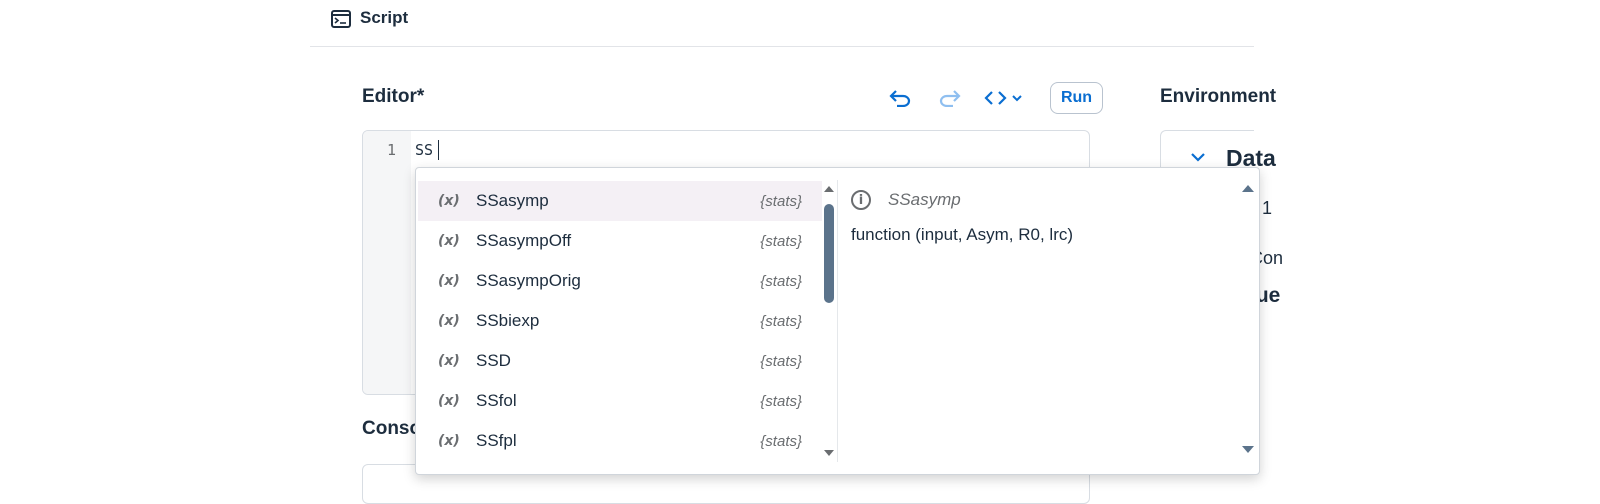 The width and height of the screenshot is (1600, 504). I want to click on suggestion-name: SSbiexp, so click(508, 320).